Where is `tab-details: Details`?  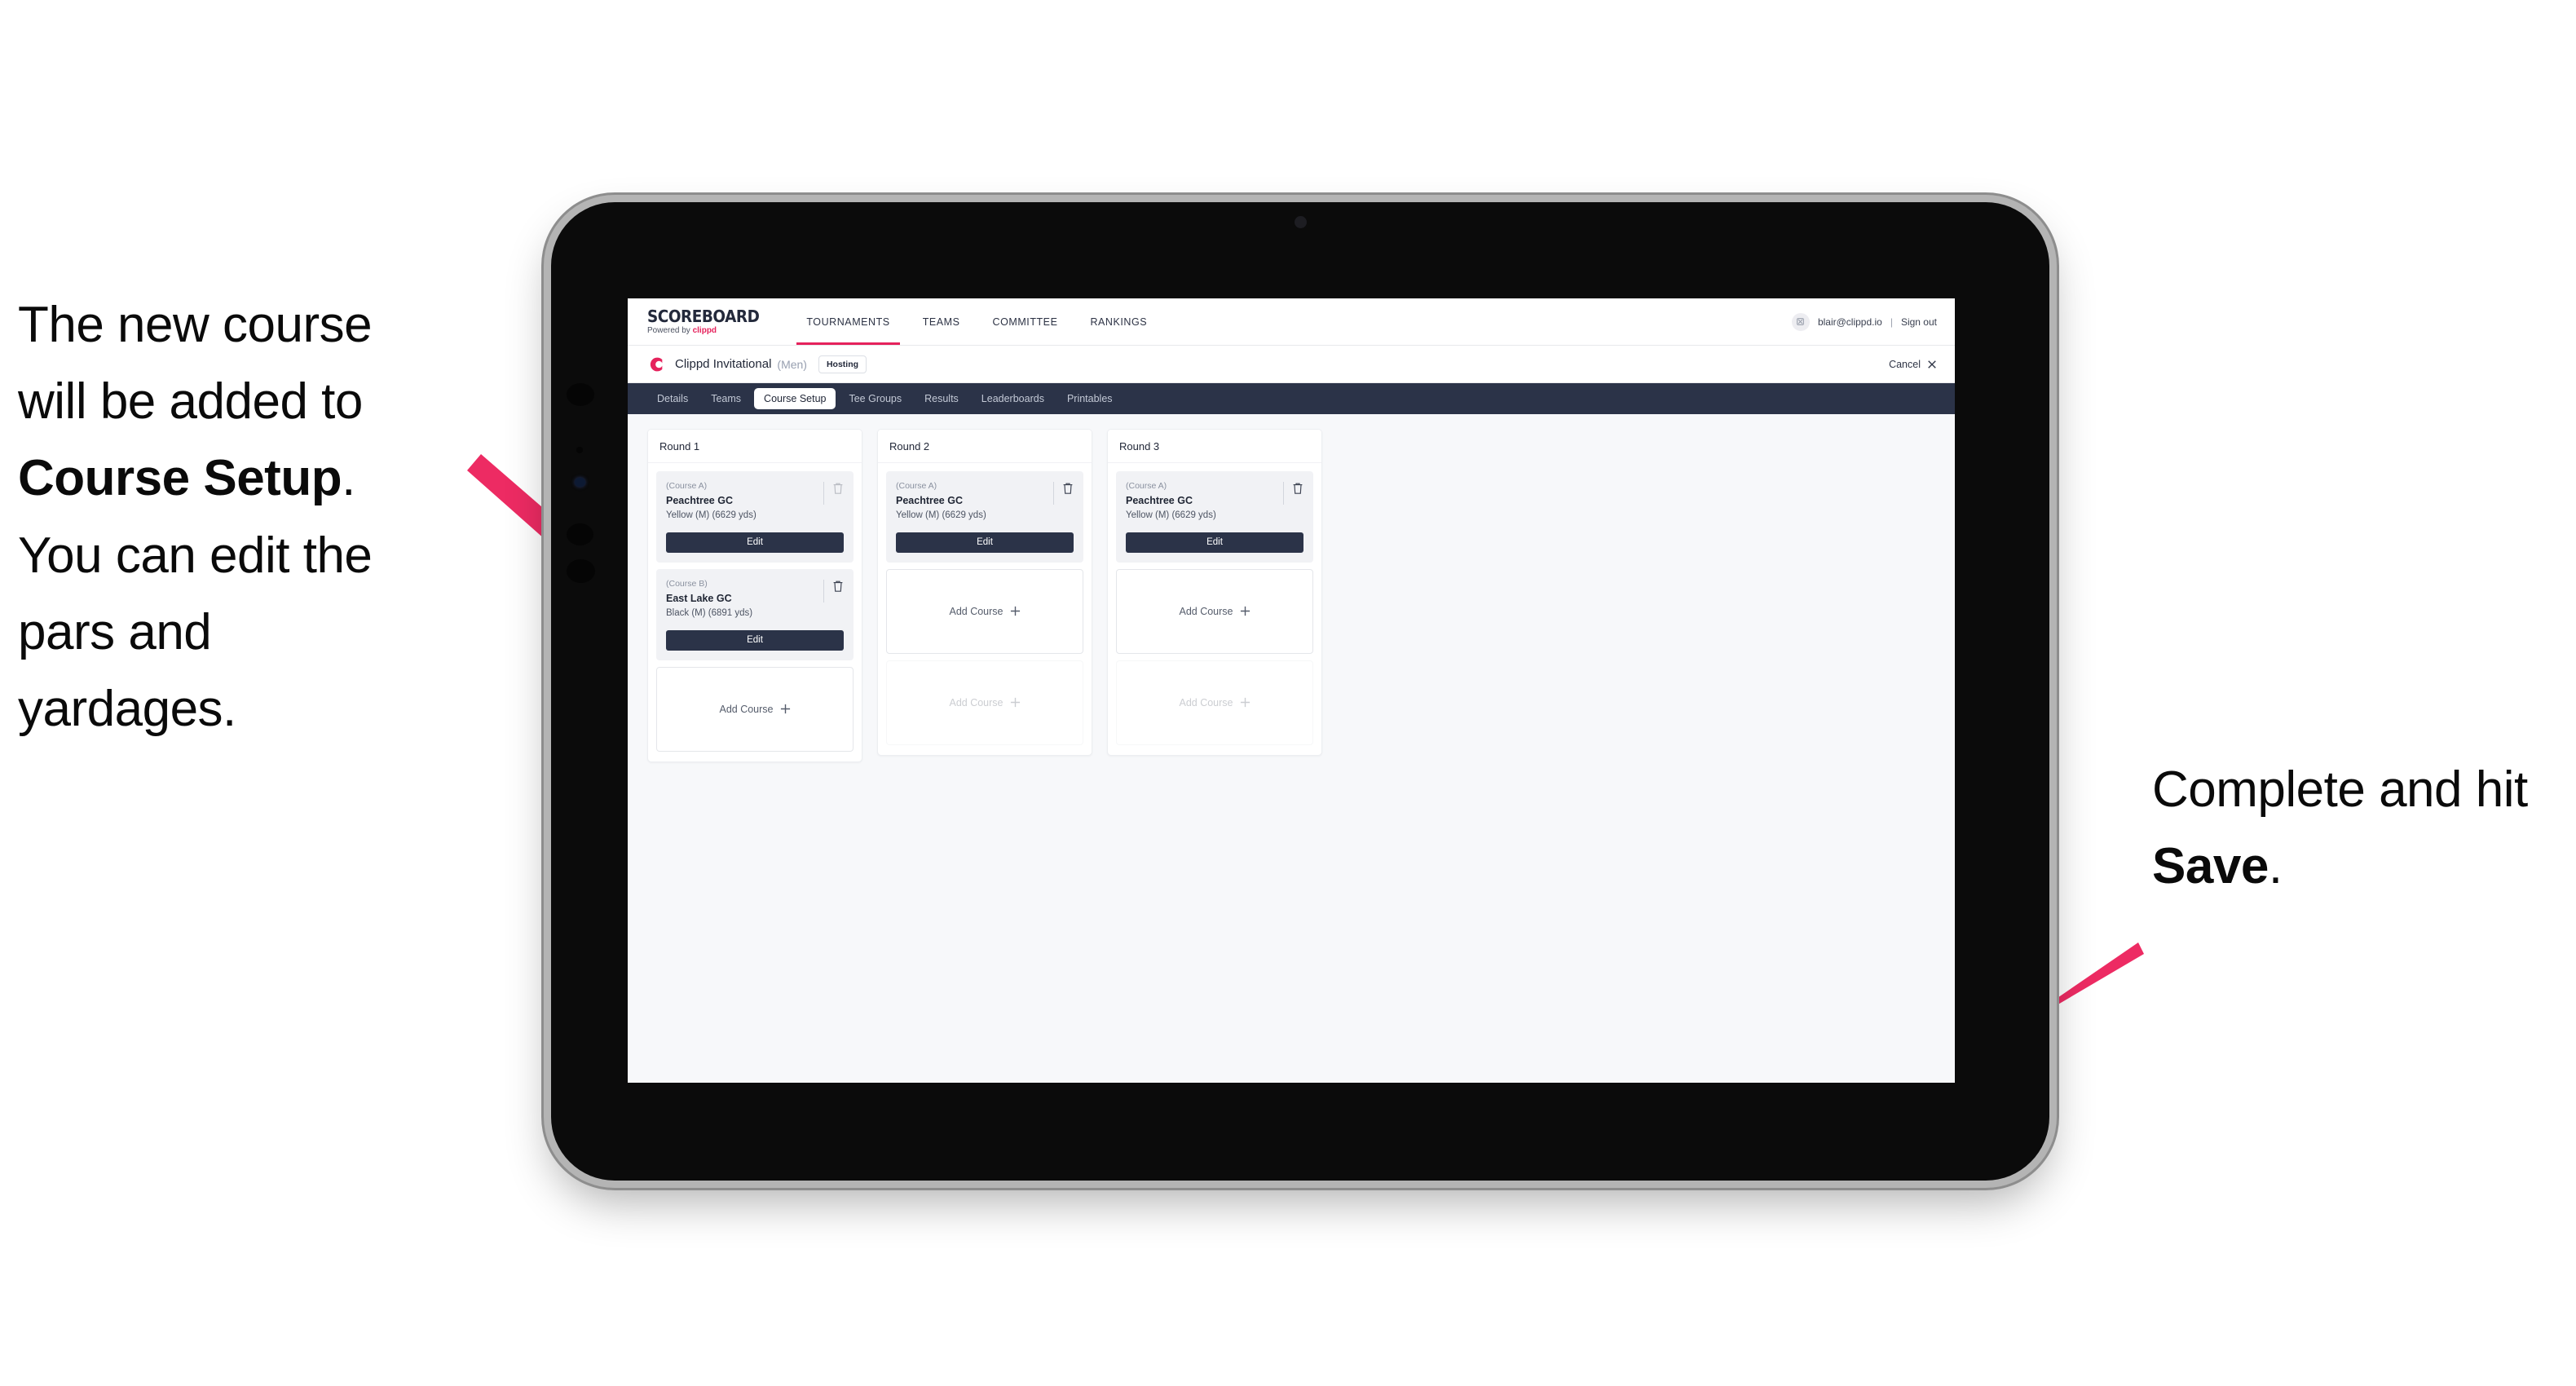 tab-details: Details is located at coordinates (672, 399).